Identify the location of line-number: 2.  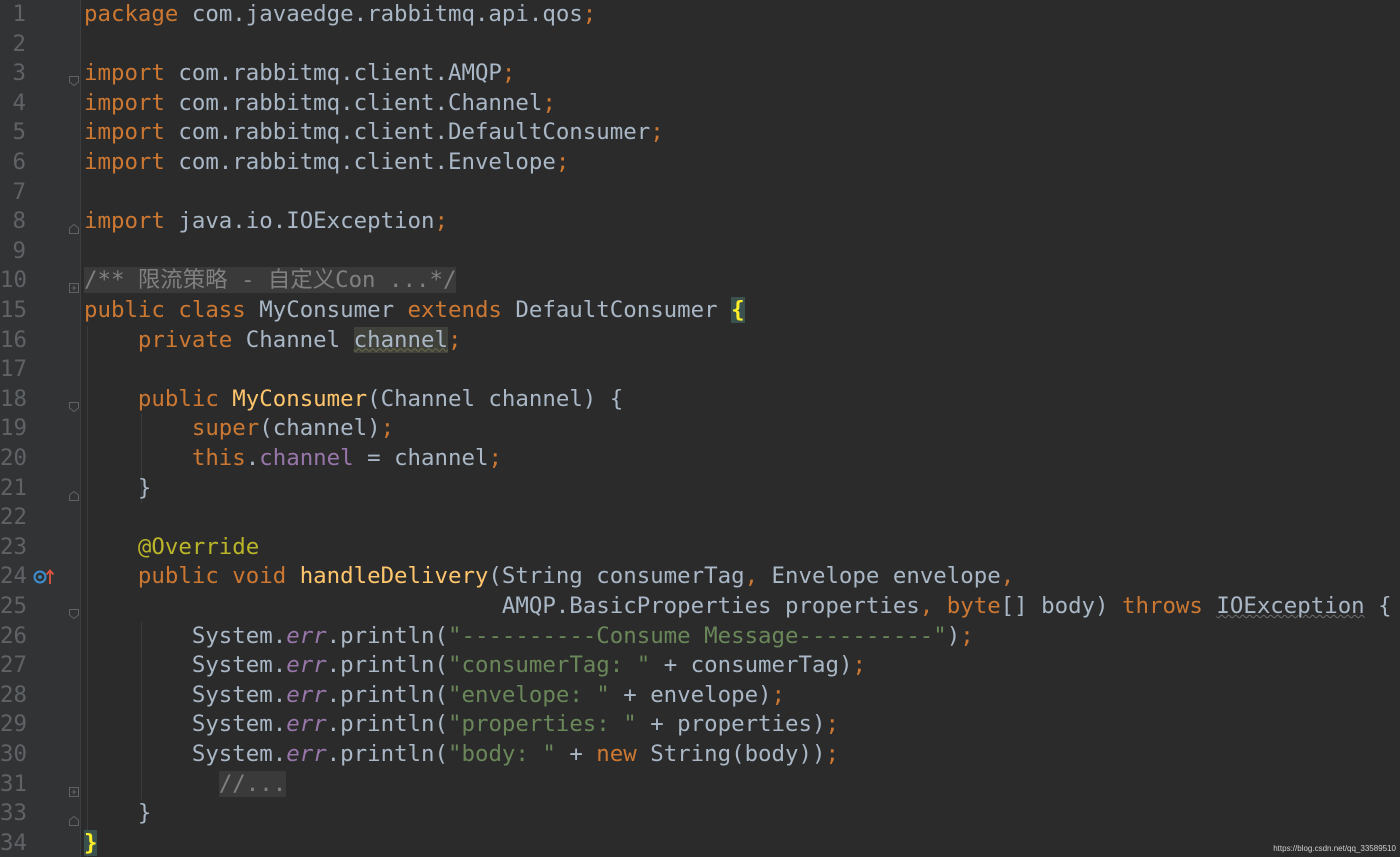
(19, 43).